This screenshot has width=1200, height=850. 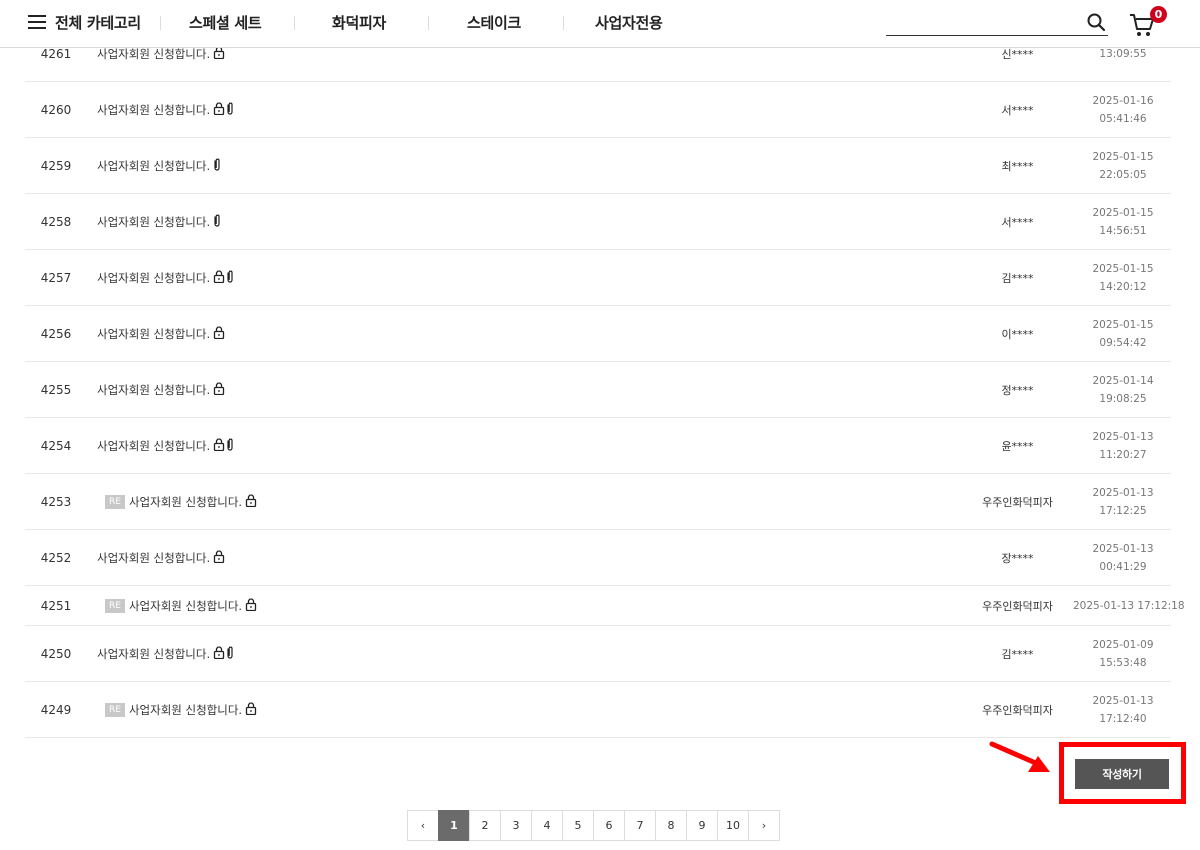 I want to click on post-date-time: 14:20:12, so click(x=1123, y=286).